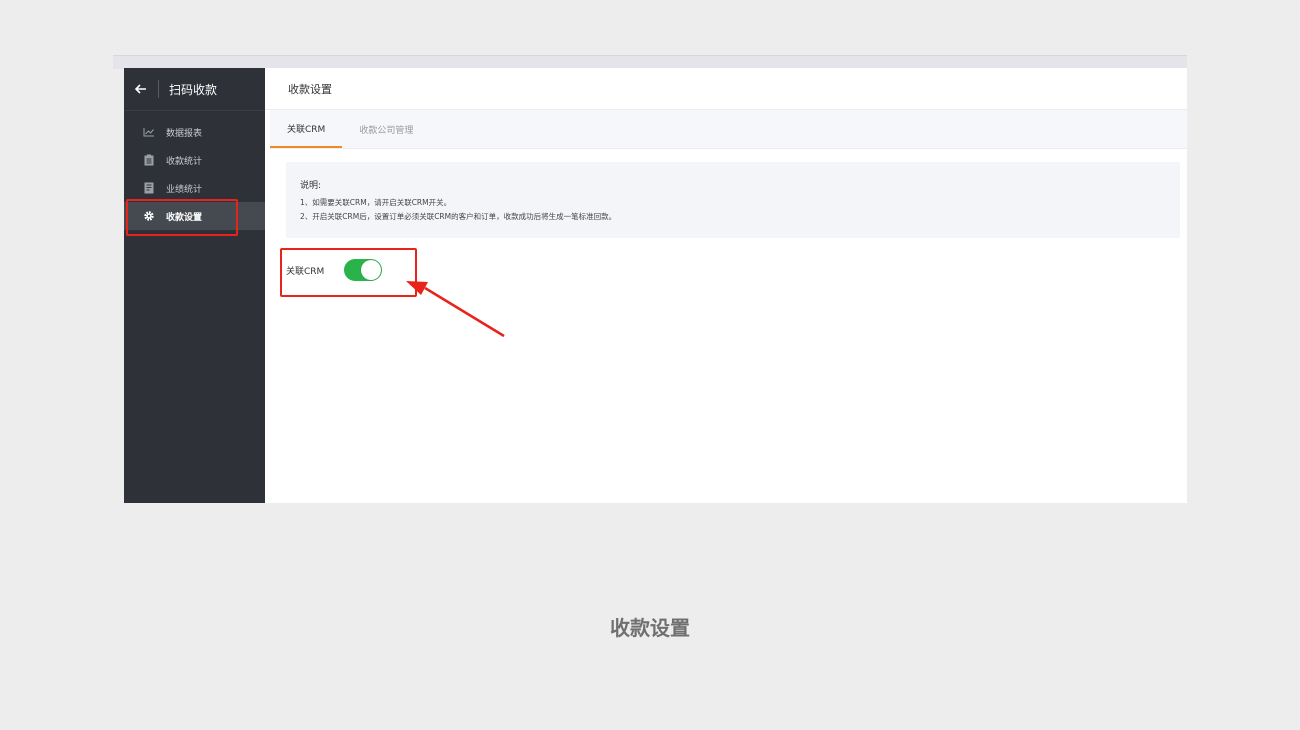  Describe the element at coordinates (149, 160) in the screenshot. I see `clipboard-icon` at that location.